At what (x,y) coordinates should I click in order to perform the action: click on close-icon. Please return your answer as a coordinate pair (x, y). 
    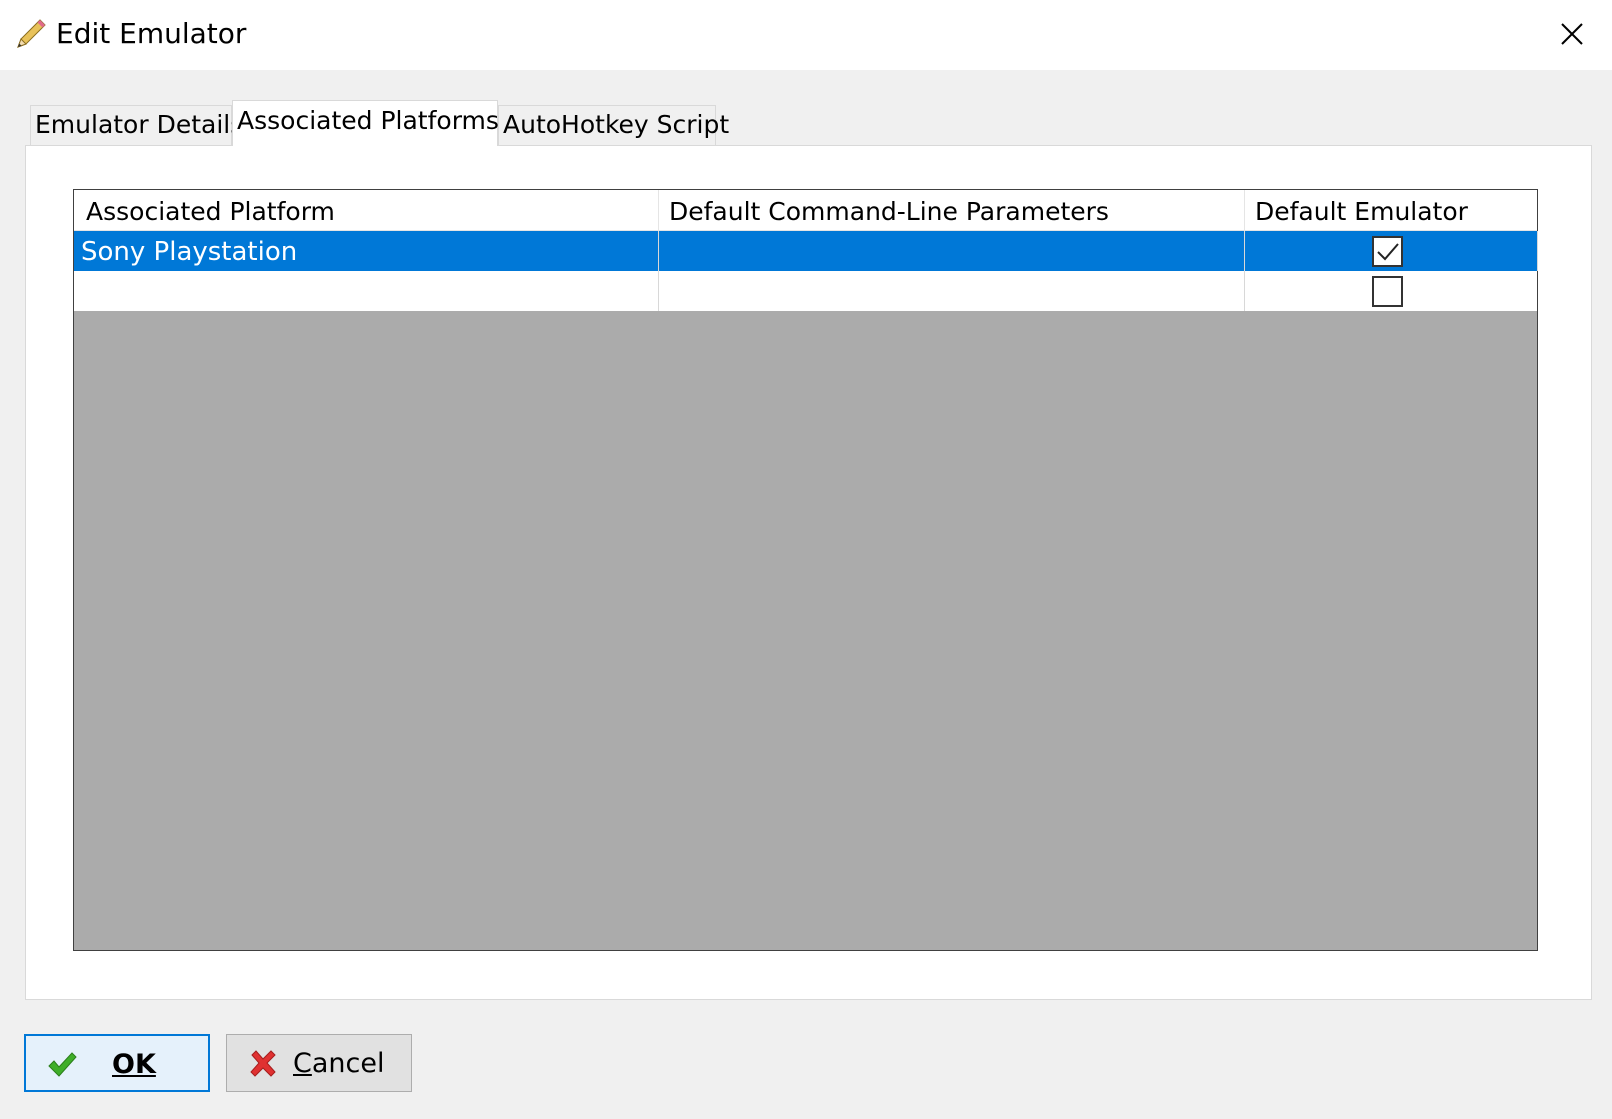
    Looking at the image, I should click on (1572, 34).